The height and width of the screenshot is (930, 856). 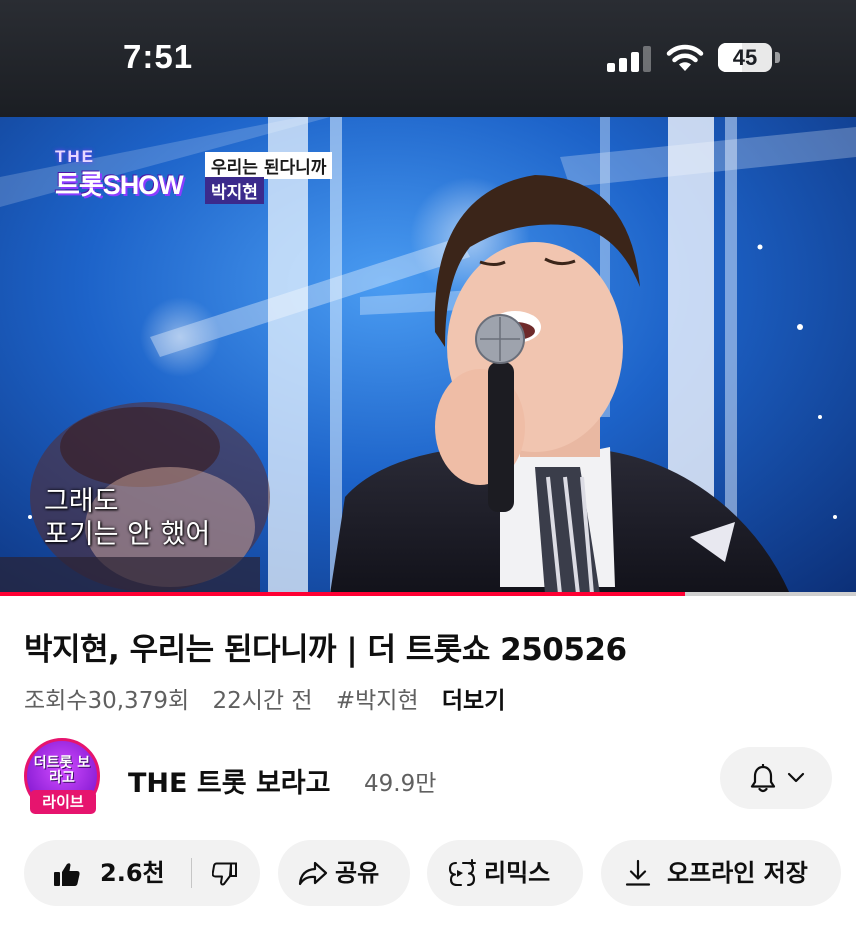 What do you see at coordinates (63, 802) in the screenshot?
I see `live-badge: 라이브` at bounding box center [63, 802].